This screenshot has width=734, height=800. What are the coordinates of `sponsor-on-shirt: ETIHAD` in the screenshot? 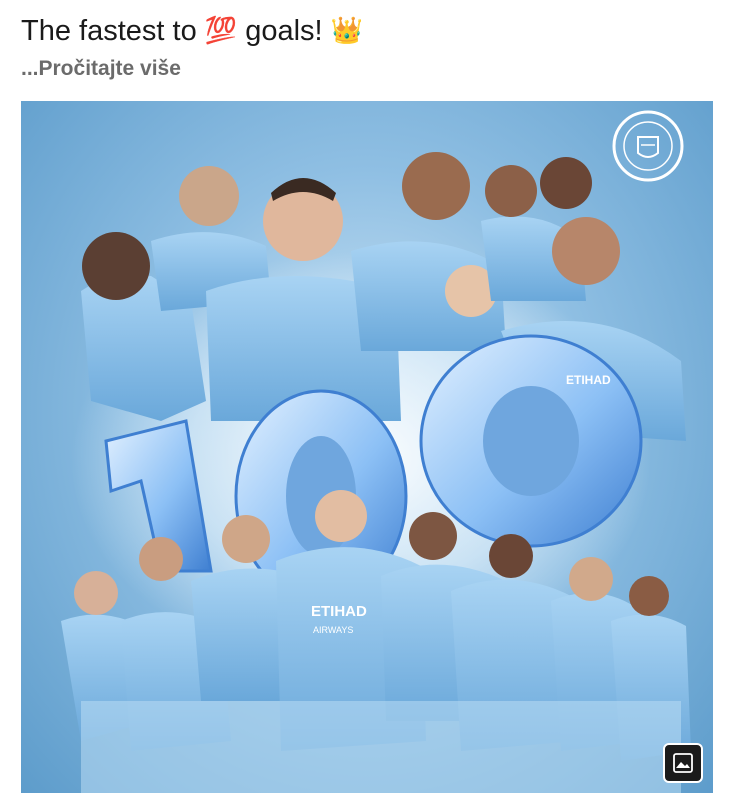 It's located at (339, 611).